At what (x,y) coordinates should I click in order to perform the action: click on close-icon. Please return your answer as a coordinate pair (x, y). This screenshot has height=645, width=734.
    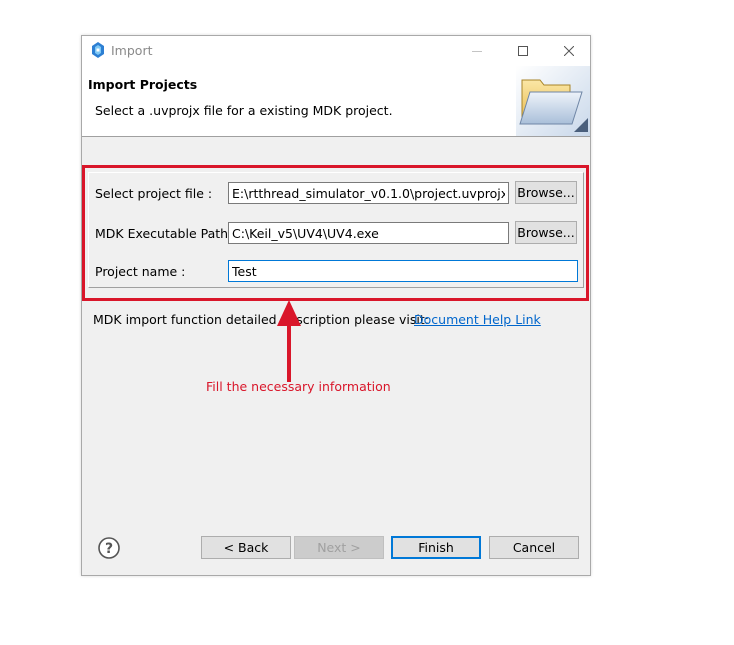
    Looking at the image, I should click on (569, 51).